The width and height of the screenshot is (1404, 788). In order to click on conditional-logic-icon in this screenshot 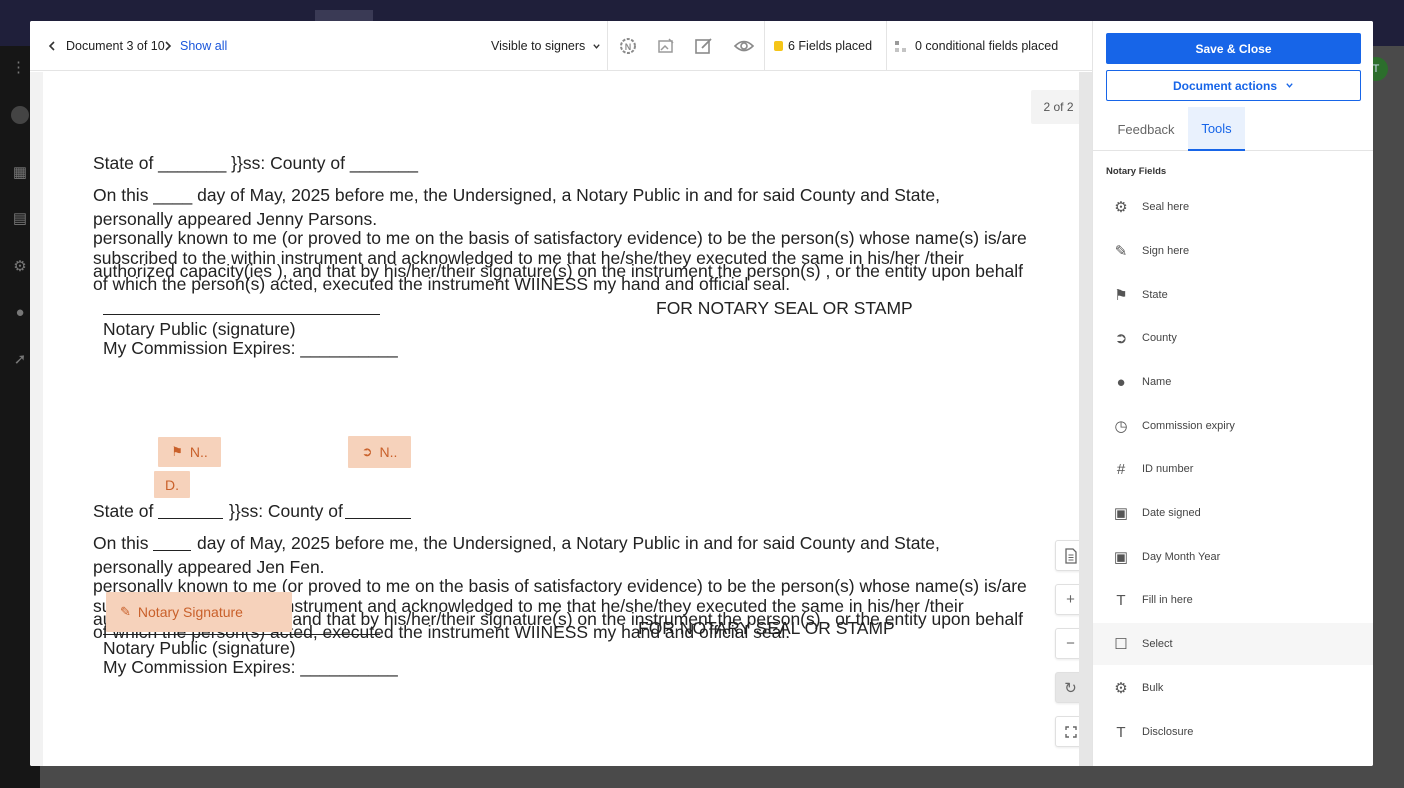, I will do `click(900, 46)`.